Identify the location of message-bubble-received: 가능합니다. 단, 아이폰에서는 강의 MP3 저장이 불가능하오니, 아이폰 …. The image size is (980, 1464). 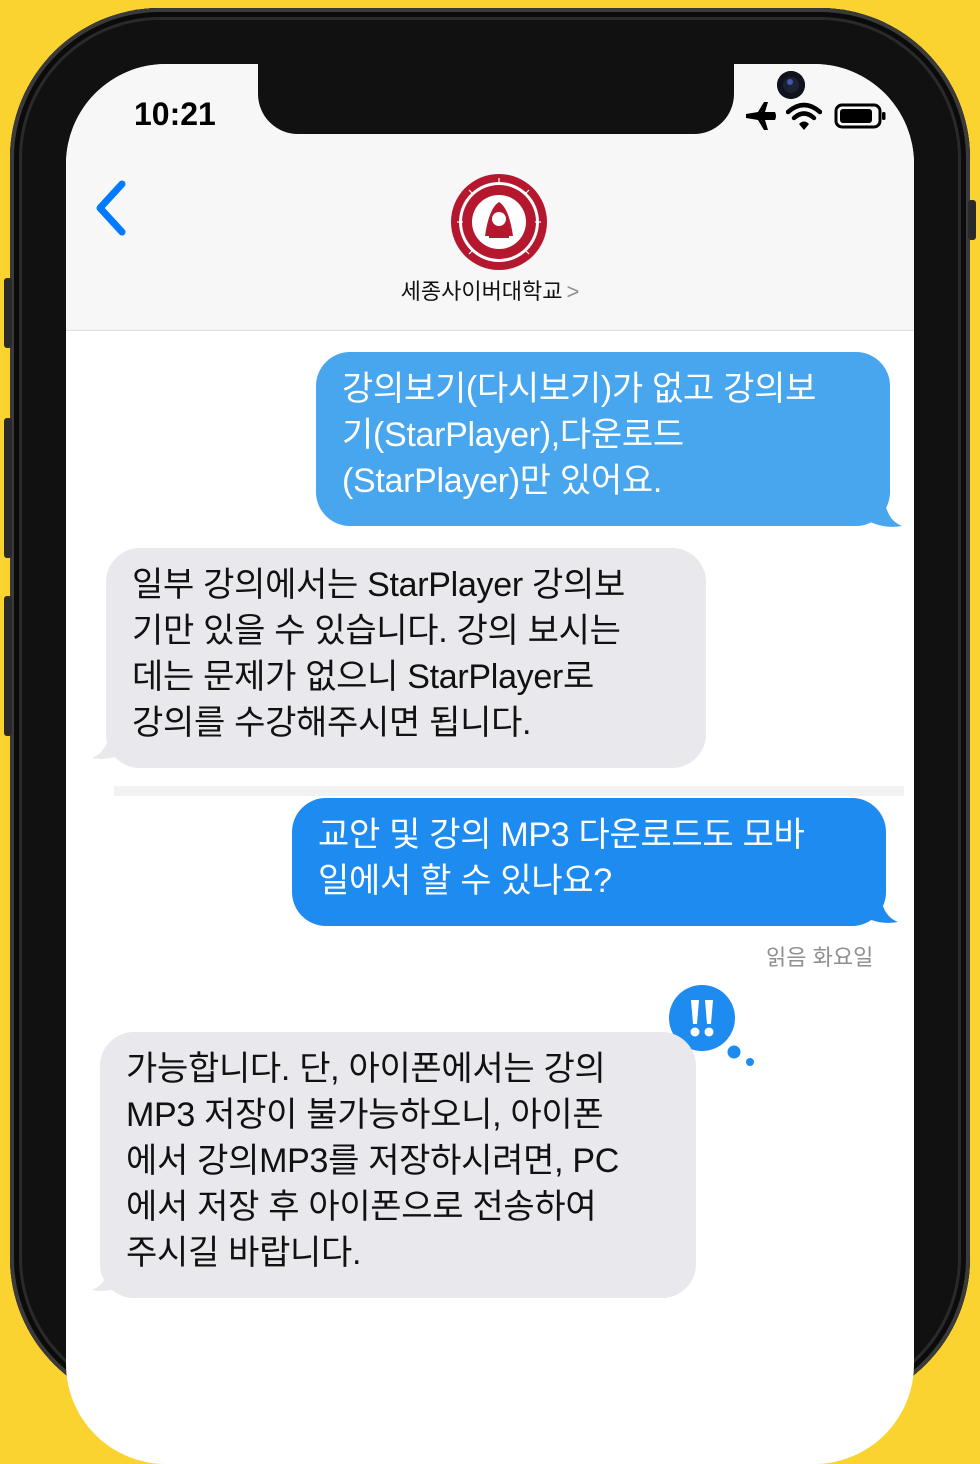
(398, 1165).